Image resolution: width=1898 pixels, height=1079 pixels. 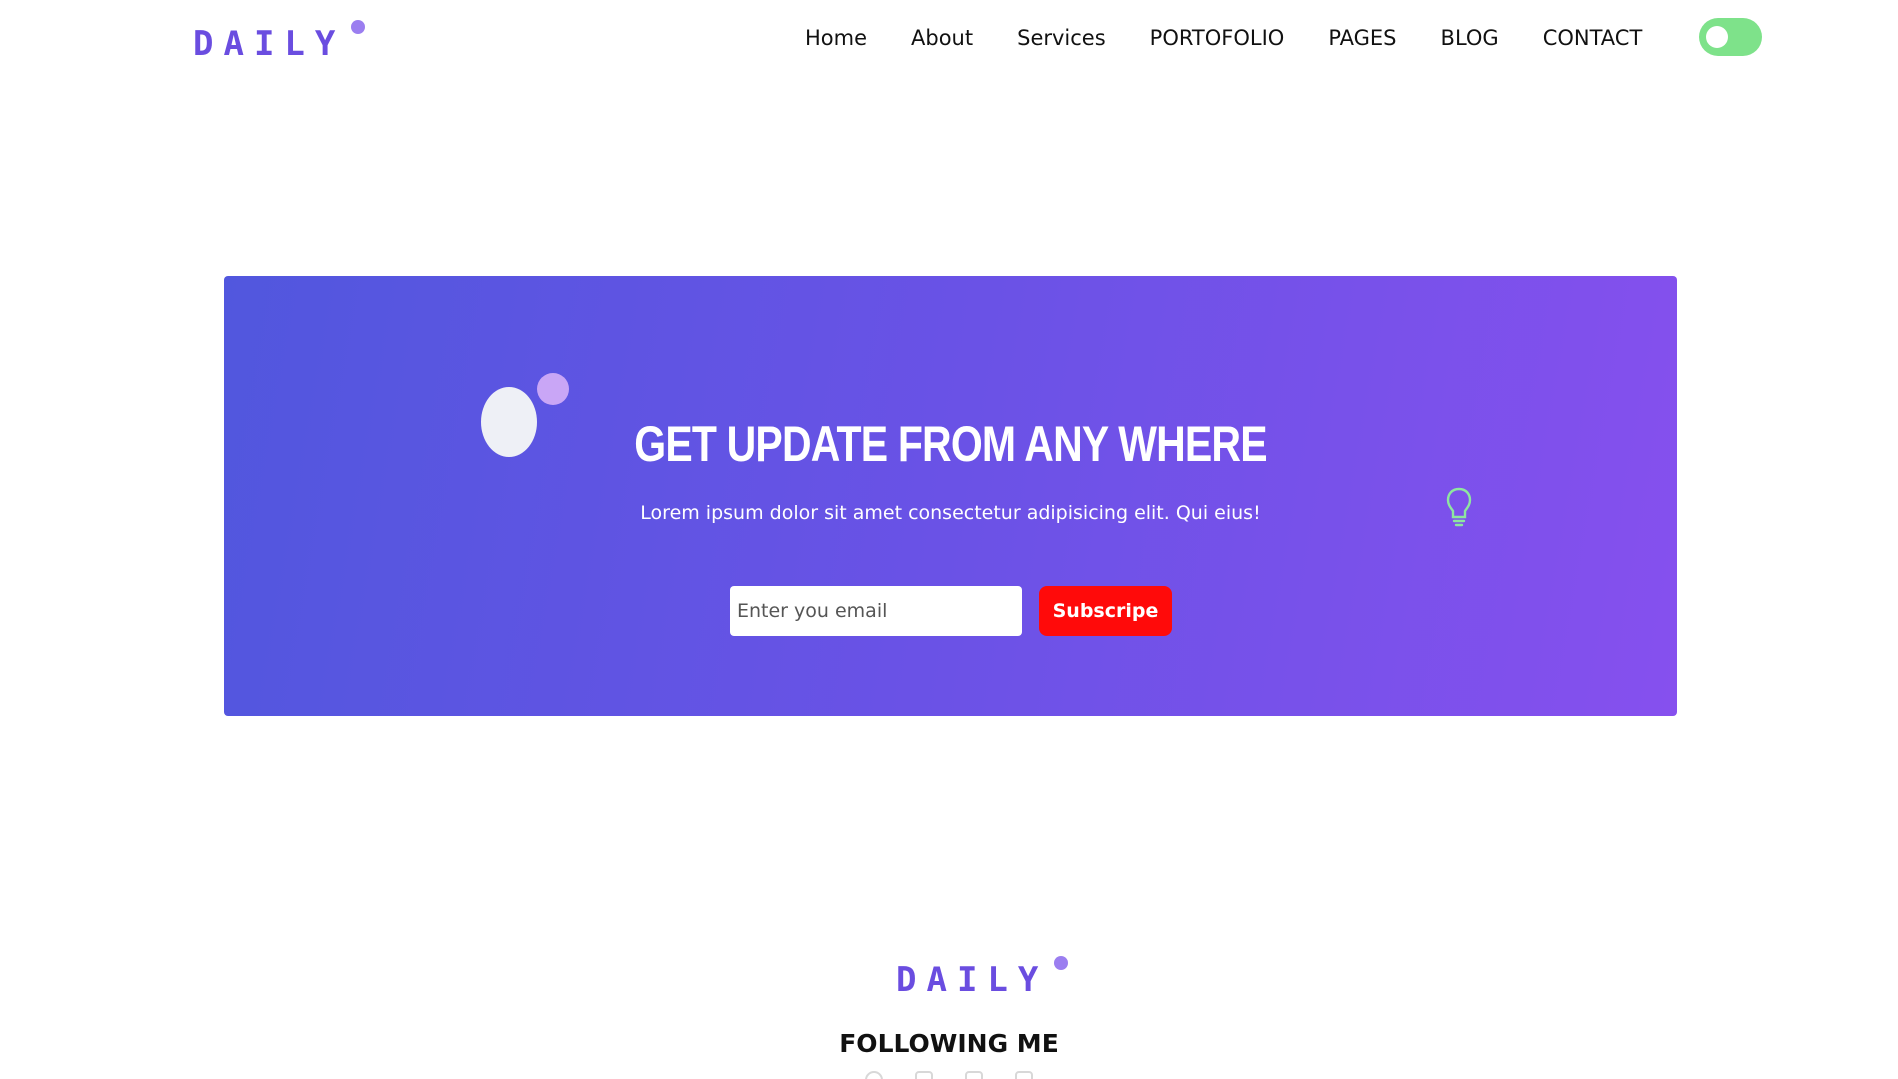 I want to click on nav-contact: CONTACT, so click(x=1593, y=38).